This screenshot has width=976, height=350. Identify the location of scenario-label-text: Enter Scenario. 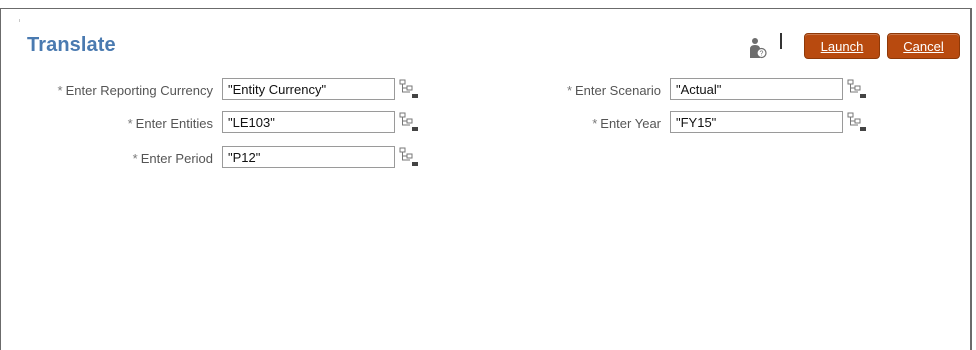
(618, 90).